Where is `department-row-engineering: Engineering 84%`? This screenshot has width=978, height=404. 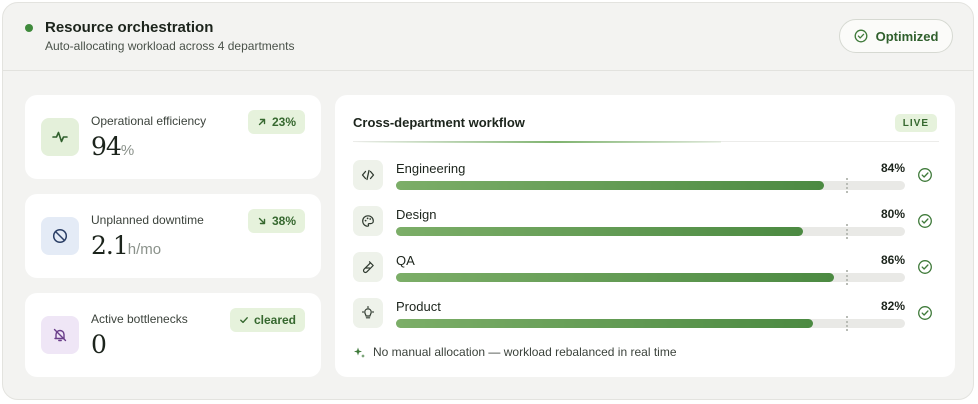
department-row-engineering: Engineering 84% is located at coordinates (646, 178).